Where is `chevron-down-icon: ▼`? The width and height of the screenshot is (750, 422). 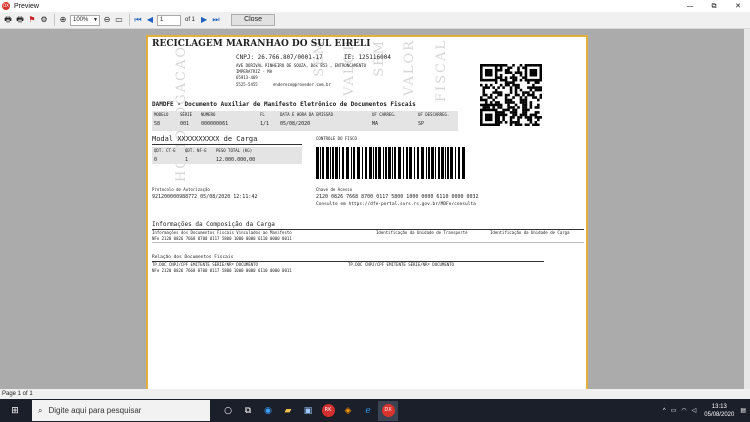
chevron-down-icon: ▼ is located at coordinates (95, 19).